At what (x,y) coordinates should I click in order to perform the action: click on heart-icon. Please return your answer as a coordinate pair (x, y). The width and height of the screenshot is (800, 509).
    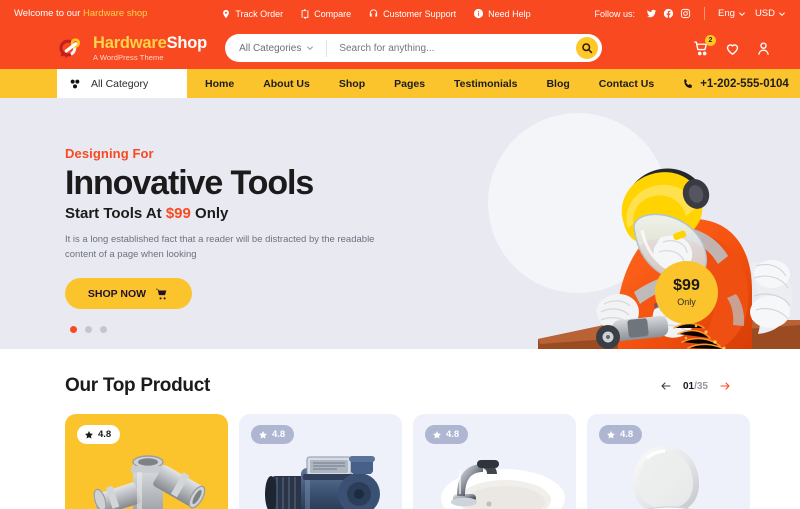
    Looking at the image, I should click on (732, 48).